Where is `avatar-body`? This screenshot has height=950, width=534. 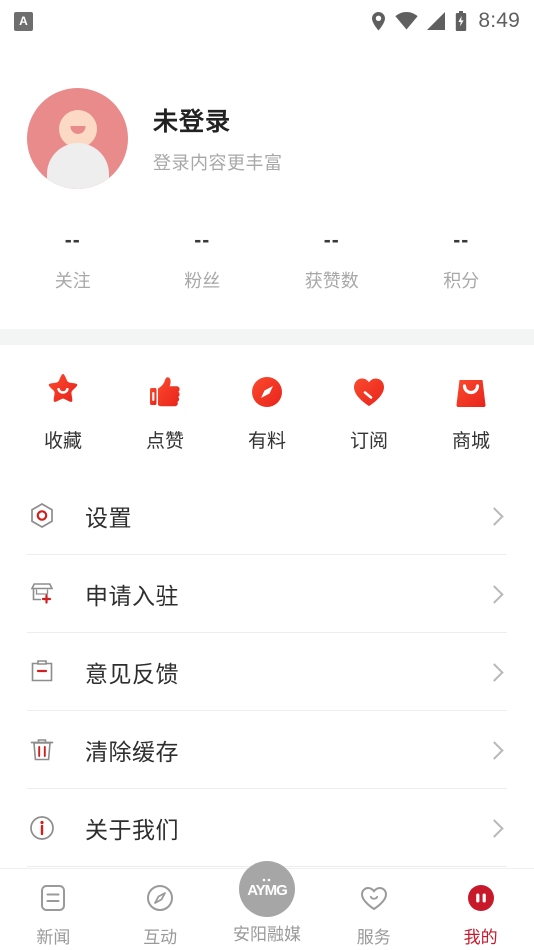 avatar-body is located at coordinates (77, 166).